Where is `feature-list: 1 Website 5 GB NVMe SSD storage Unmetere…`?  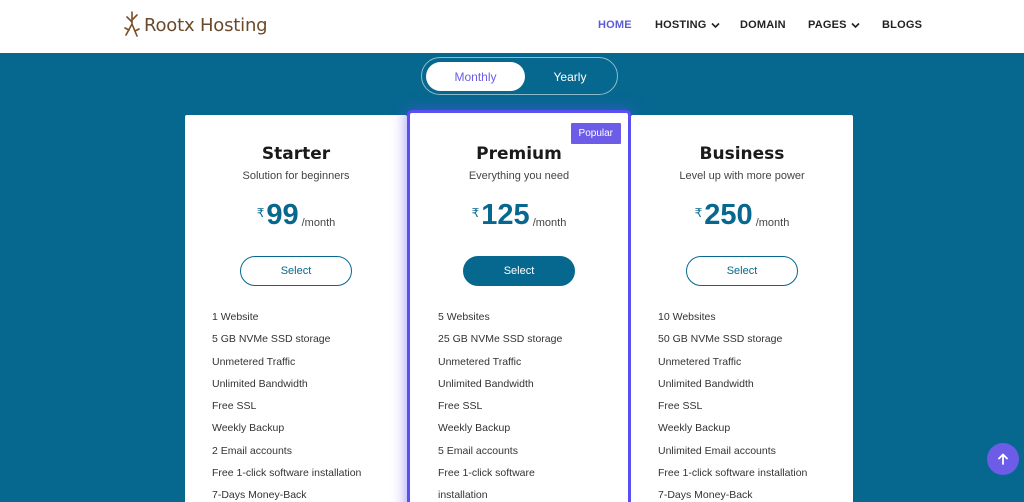
feature-list: 1 Website 5 GB NVMe SSD storage Unmetere… is located at coordinates (286, 406).